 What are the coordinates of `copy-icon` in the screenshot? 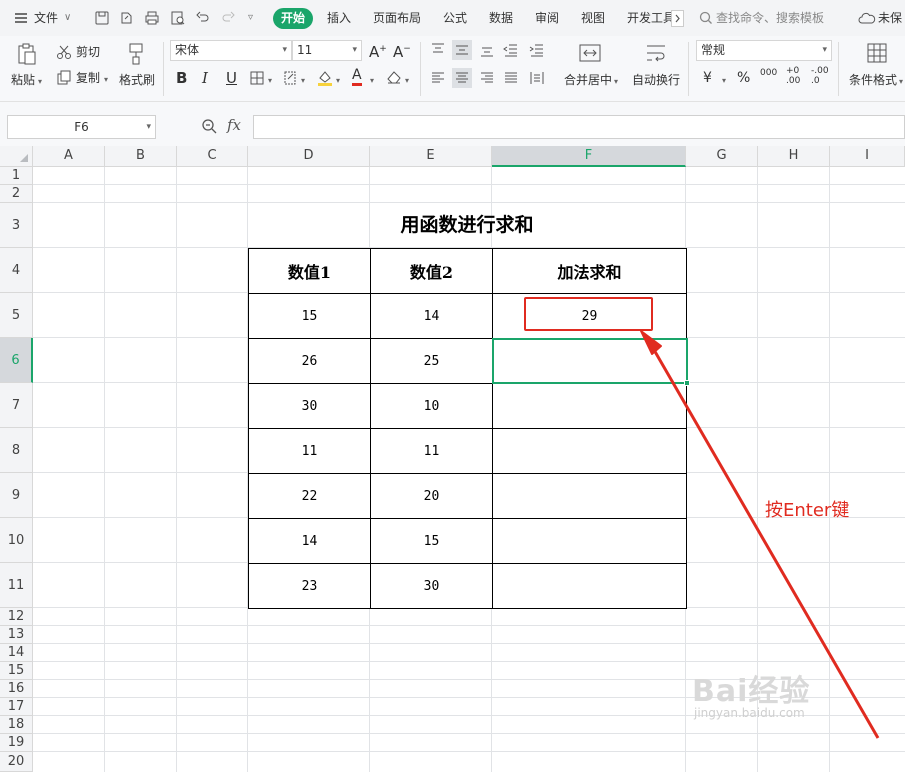 It's located at (64, 78).